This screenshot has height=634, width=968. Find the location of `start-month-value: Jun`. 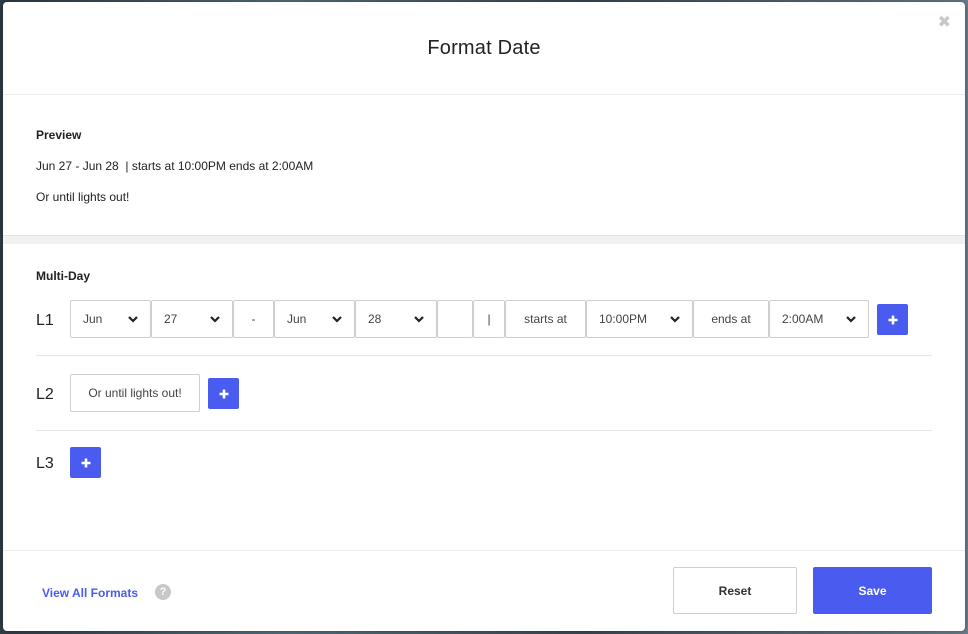

start-month-value: Jun is located at coordinates (93, 319).